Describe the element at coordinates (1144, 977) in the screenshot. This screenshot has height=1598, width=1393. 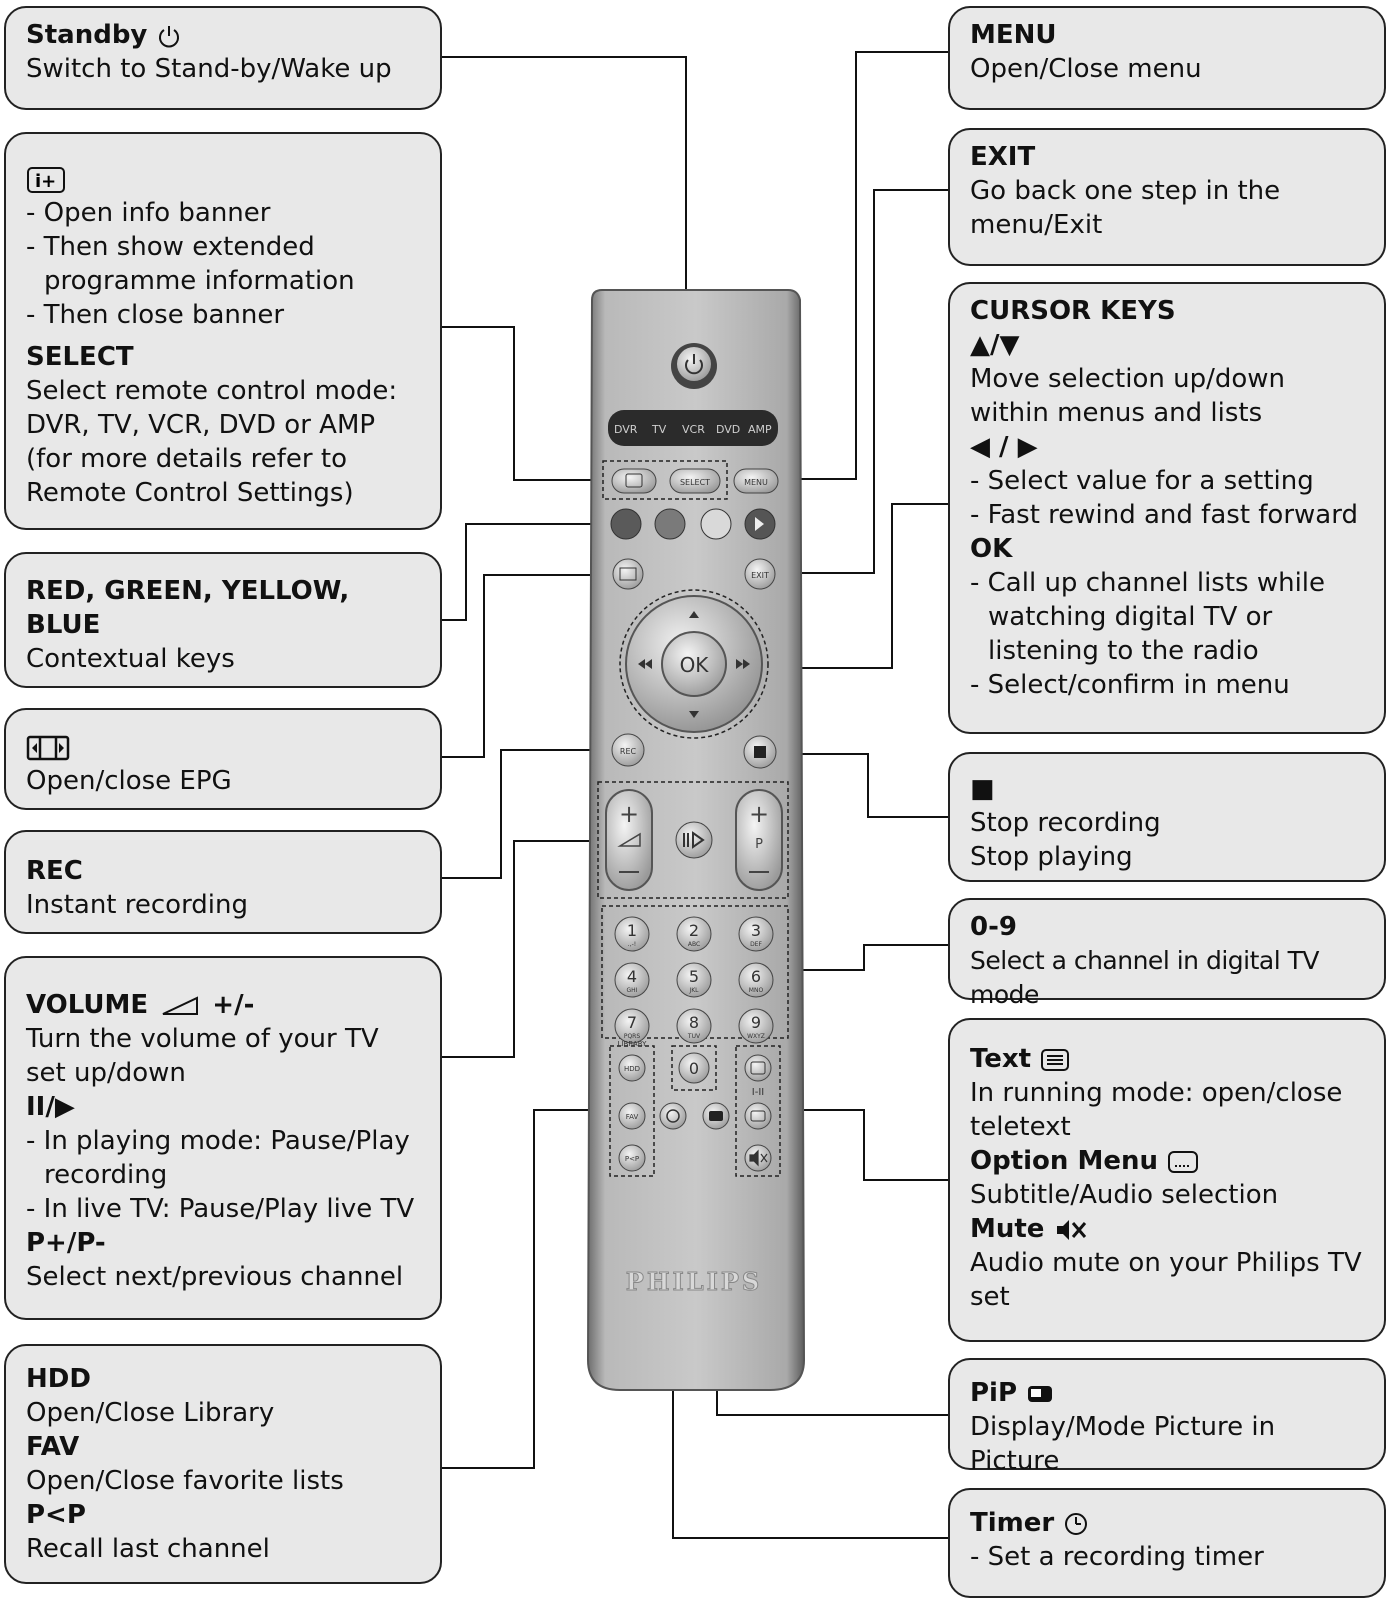
I see `digits-text: Select a channel in digital TV mode` at that location.